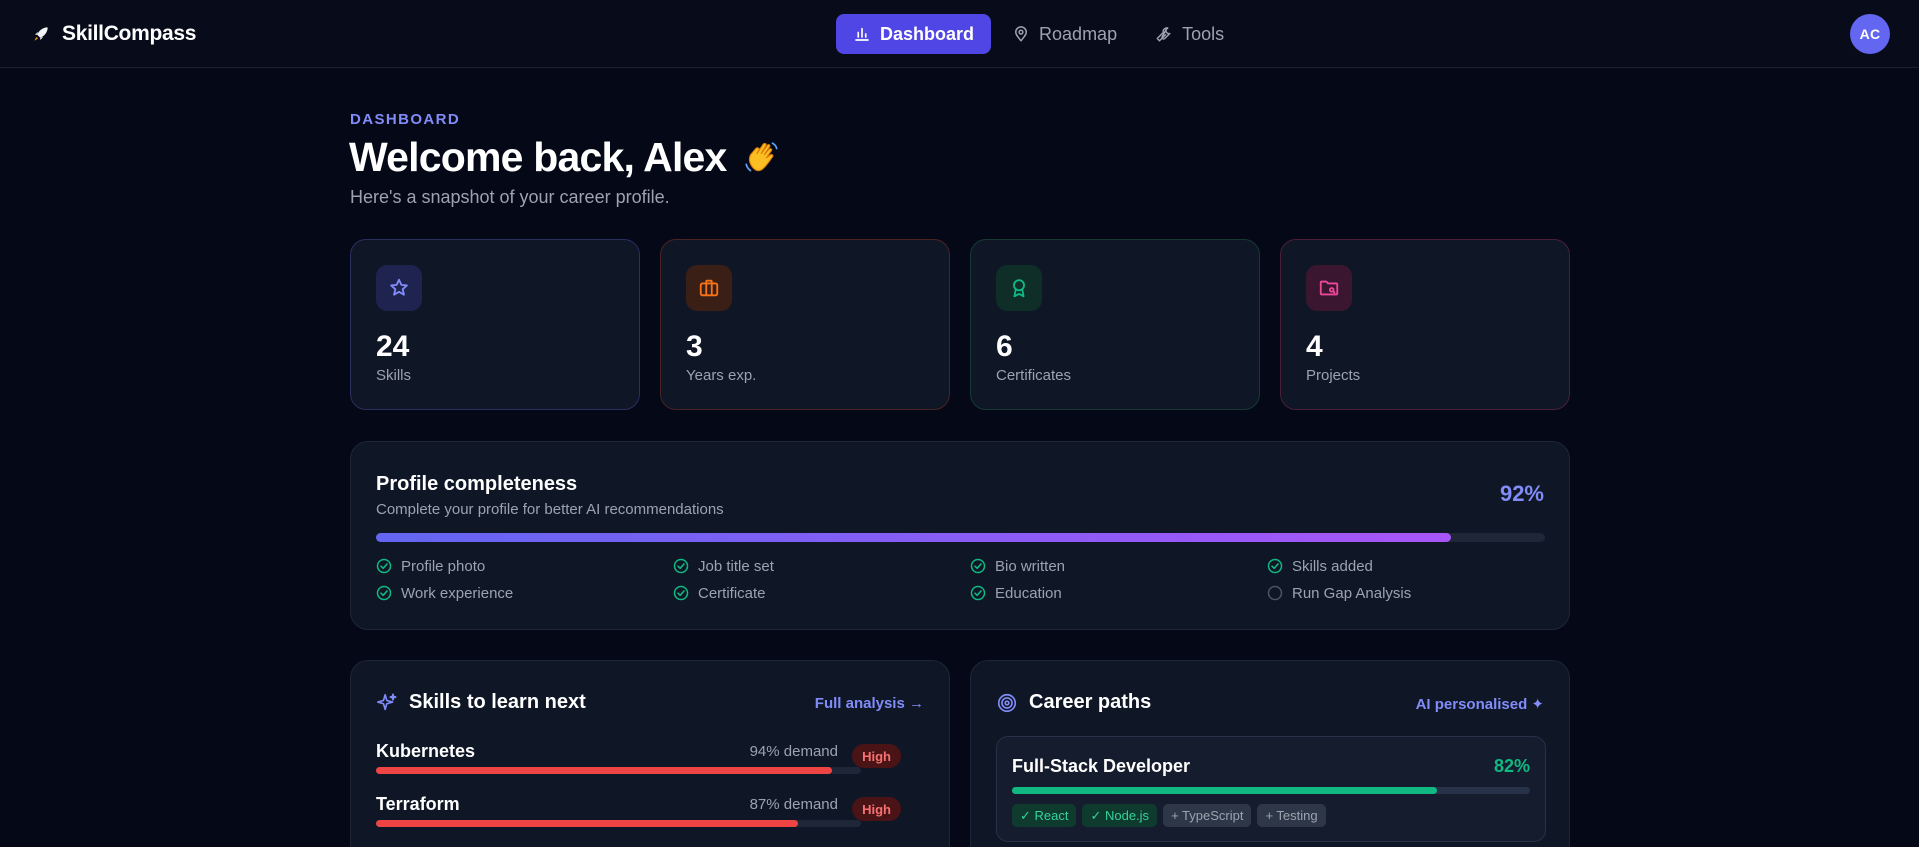 The width and height of the screenshot is (1919, 847). Describe the element at coordinates (793, 751) in the screenshot. I see `skill-demand: 94% demand` at that location.